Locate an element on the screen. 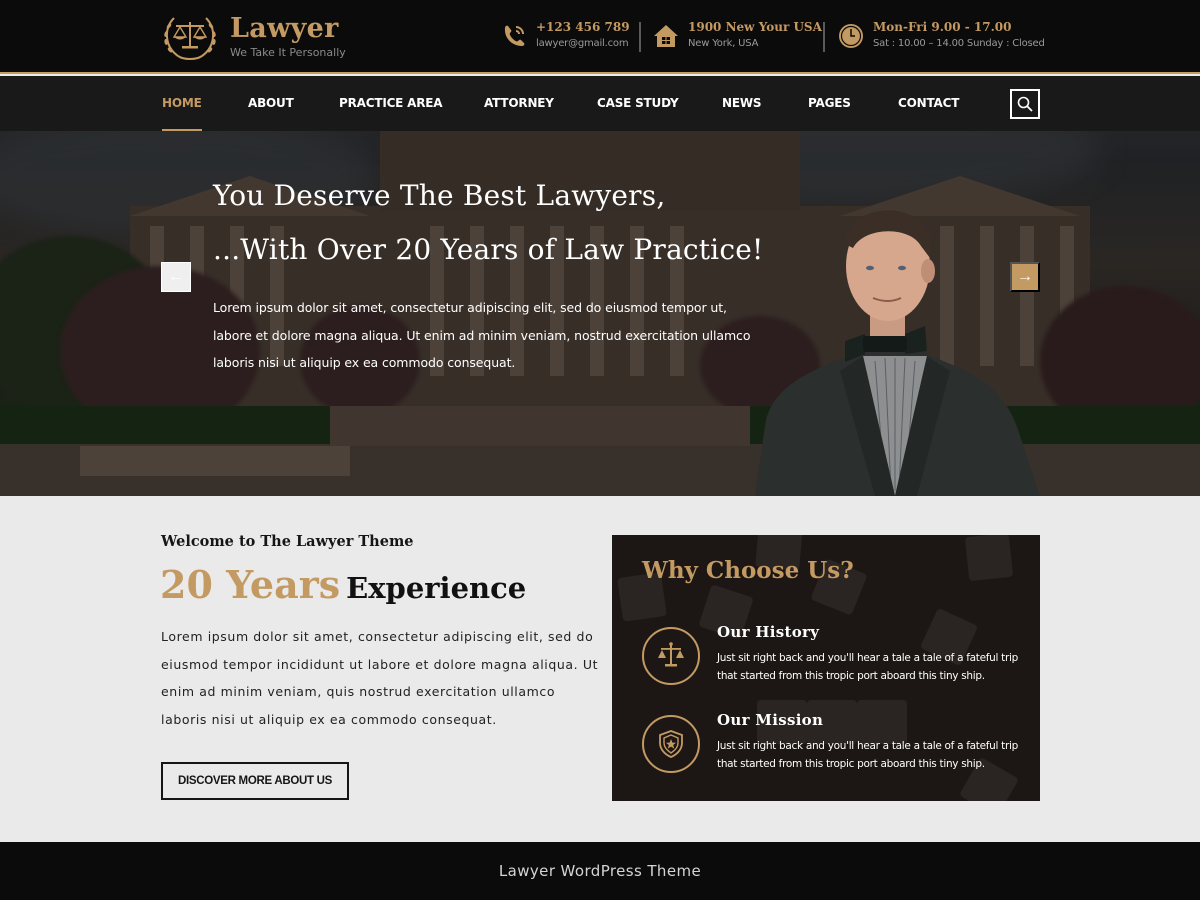 The width and height of the screenshot is (1200, 900). scales-laurel-icon is located at coordinates (190, 38).